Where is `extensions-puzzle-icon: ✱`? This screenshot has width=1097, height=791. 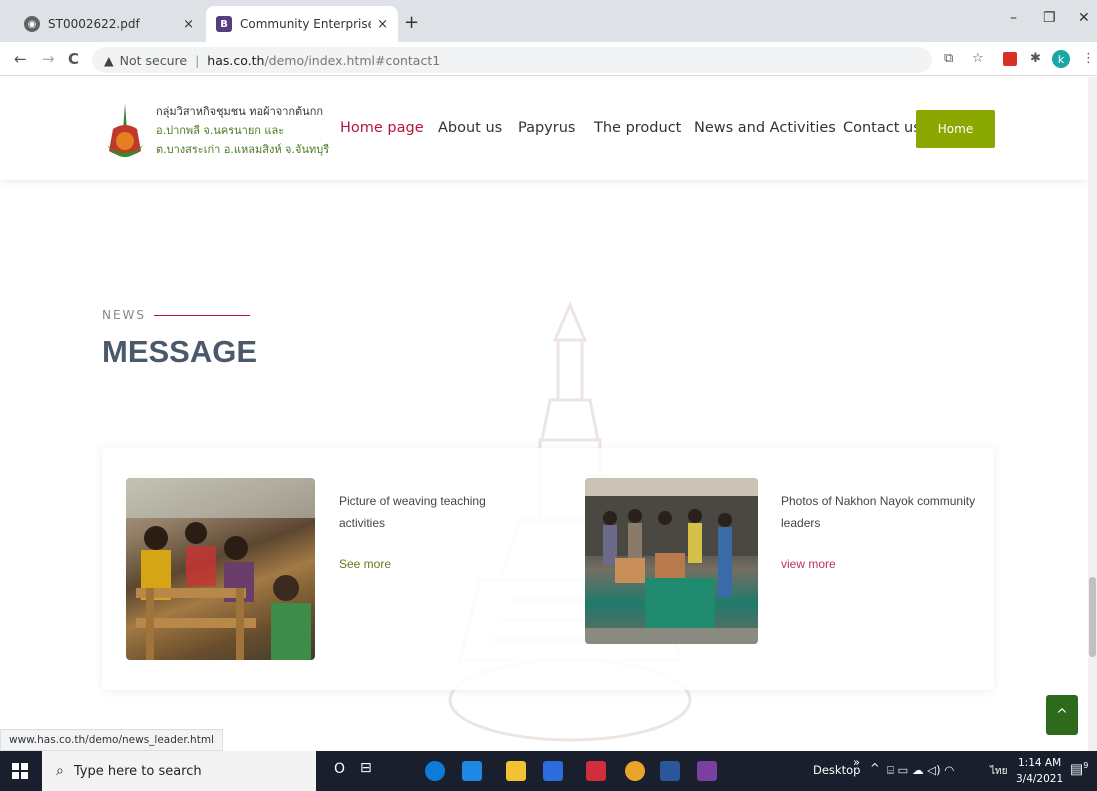 extensions-puzzle-icon: ✱ is located at coordinates (1035, 58).